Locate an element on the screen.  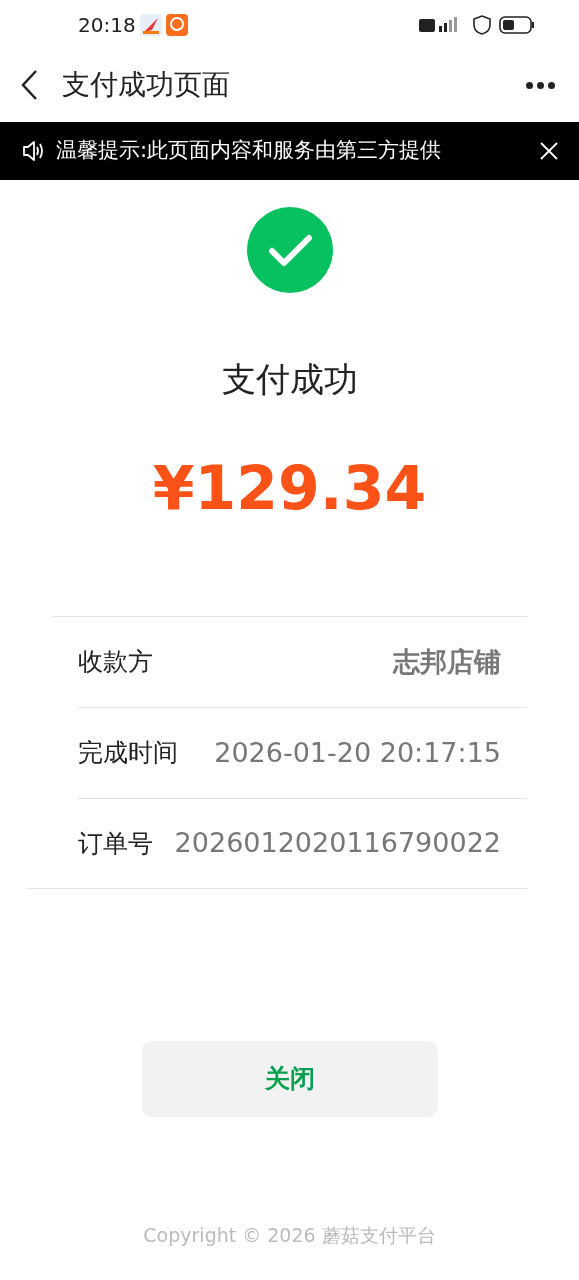
battery-icon is located at coordinates (517, 25).